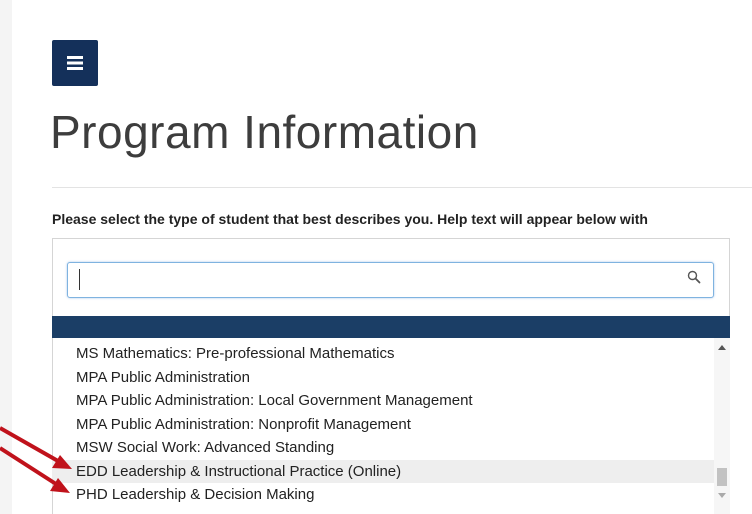 The image size is (752, 514). I want to click on scroll-down-button, so click(722, 495).